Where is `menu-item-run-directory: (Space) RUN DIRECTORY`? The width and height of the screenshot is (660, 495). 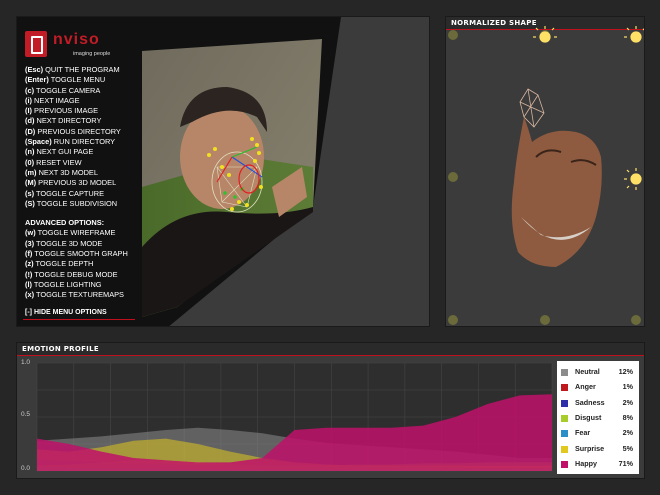
menu-item-run-directory: (Space) RUN DIRECTORY is located at coordinates (76, 142).